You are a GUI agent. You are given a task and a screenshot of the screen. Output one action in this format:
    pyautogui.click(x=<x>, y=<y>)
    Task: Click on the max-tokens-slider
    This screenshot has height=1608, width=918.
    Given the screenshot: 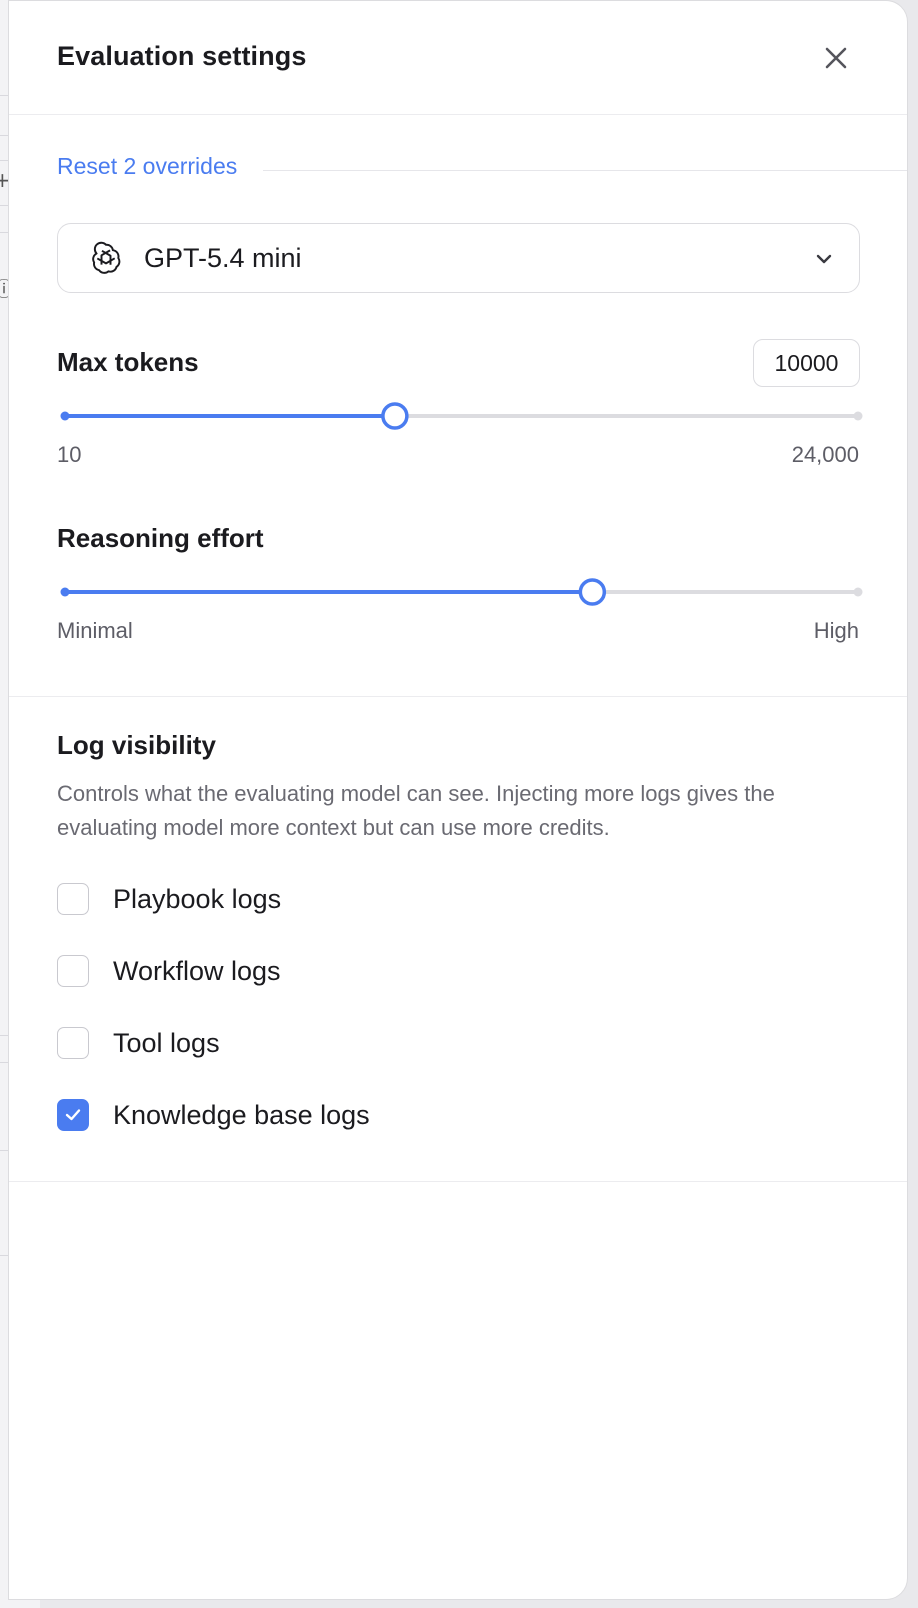 What is the action you would take?
    pyautogui.click(x=460, y=417)
    